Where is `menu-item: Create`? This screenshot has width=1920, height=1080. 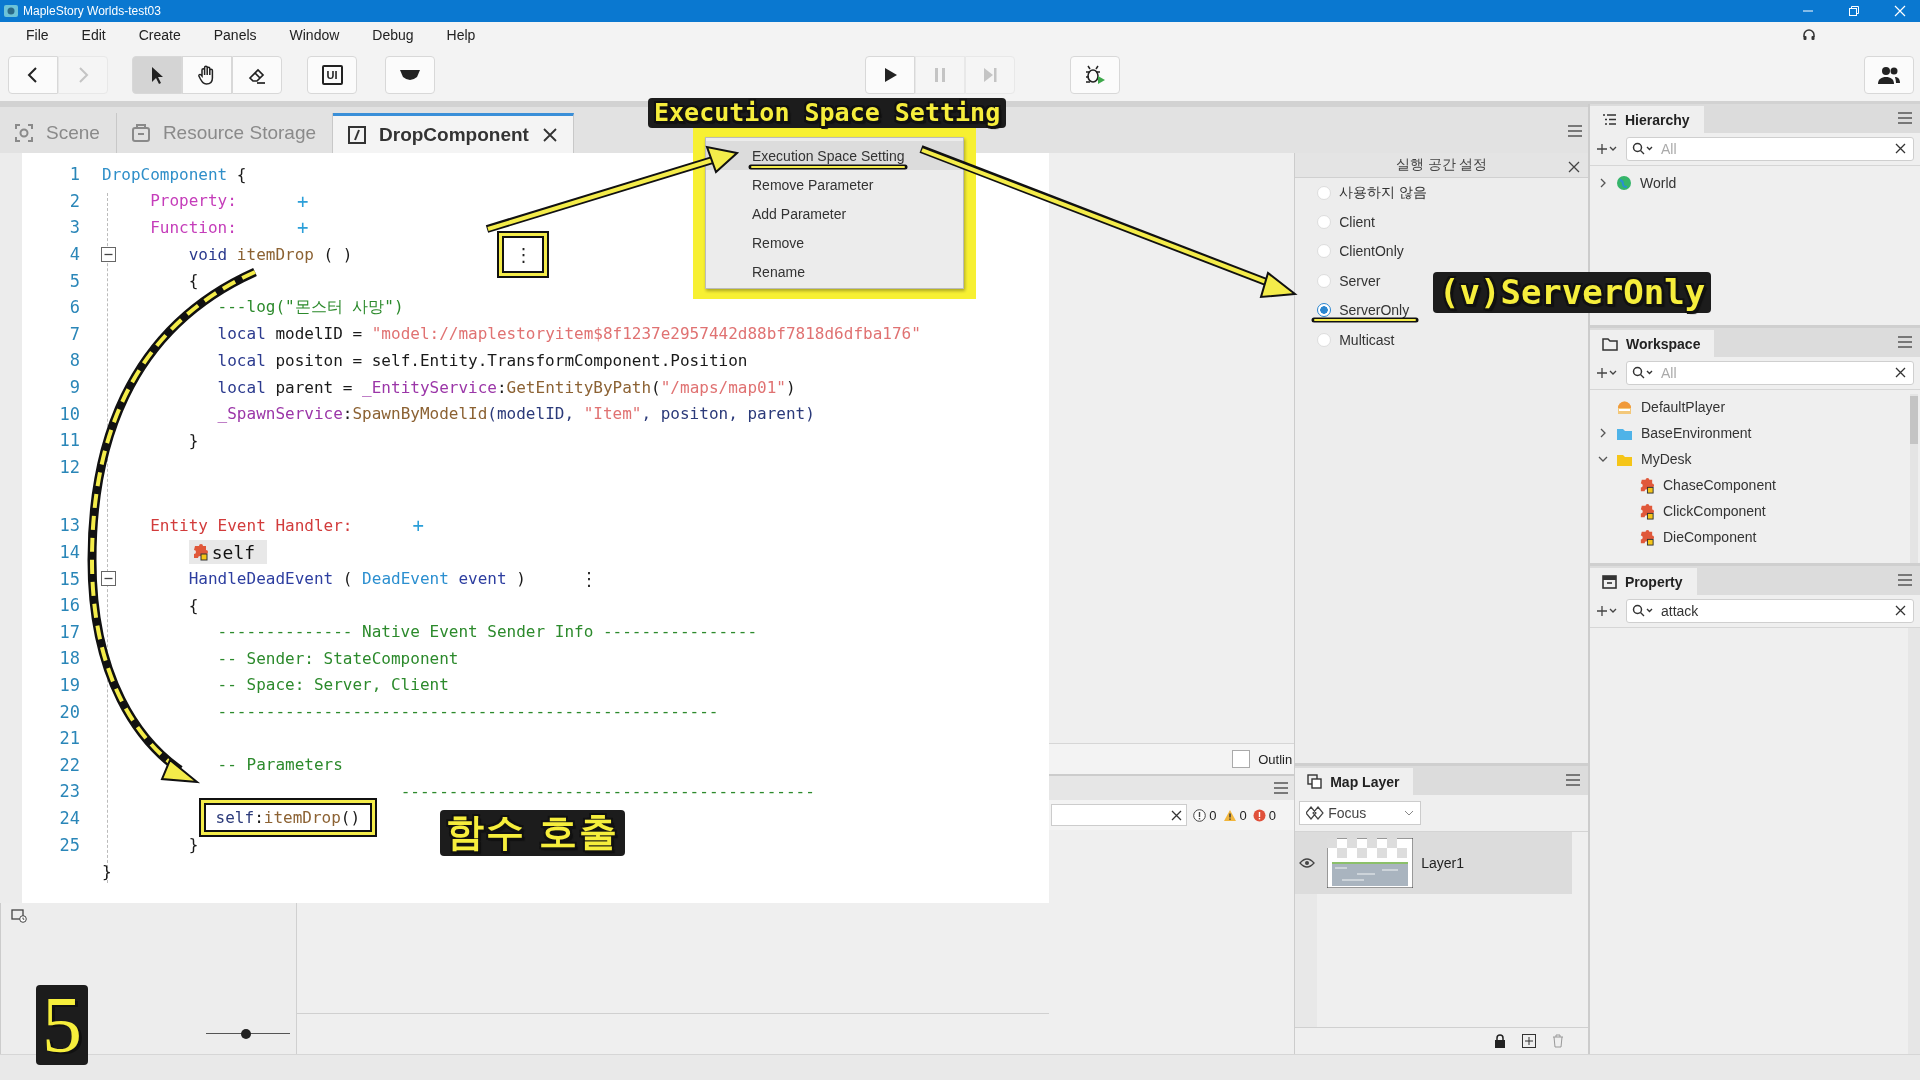
menu-item: Create is located at coordinates (164, 35).